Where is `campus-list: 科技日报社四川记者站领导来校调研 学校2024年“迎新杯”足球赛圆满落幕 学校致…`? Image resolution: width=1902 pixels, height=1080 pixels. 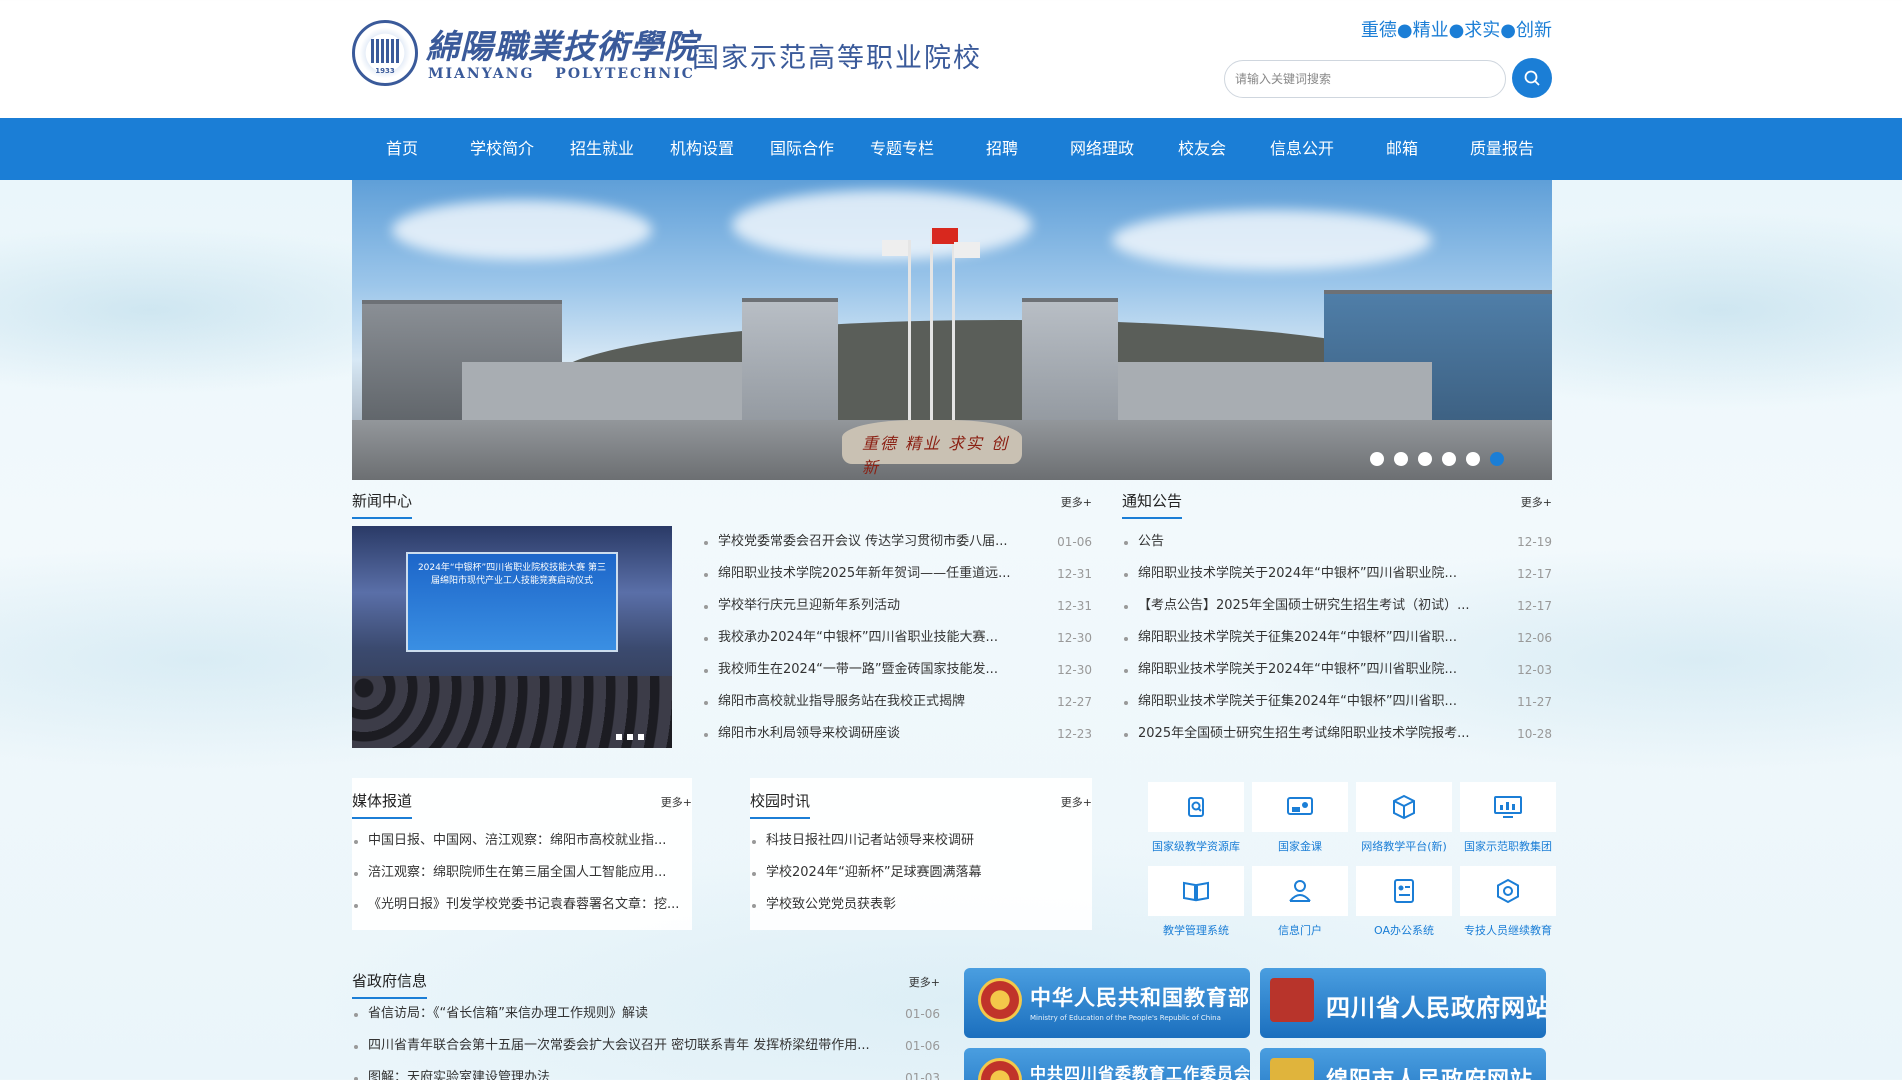 campus-list: 科技日报社四川记者站领导来校调研 学校2024年“迎新杯”足球赛圆满落幕 学校致… is located at coordinates (921, 873).